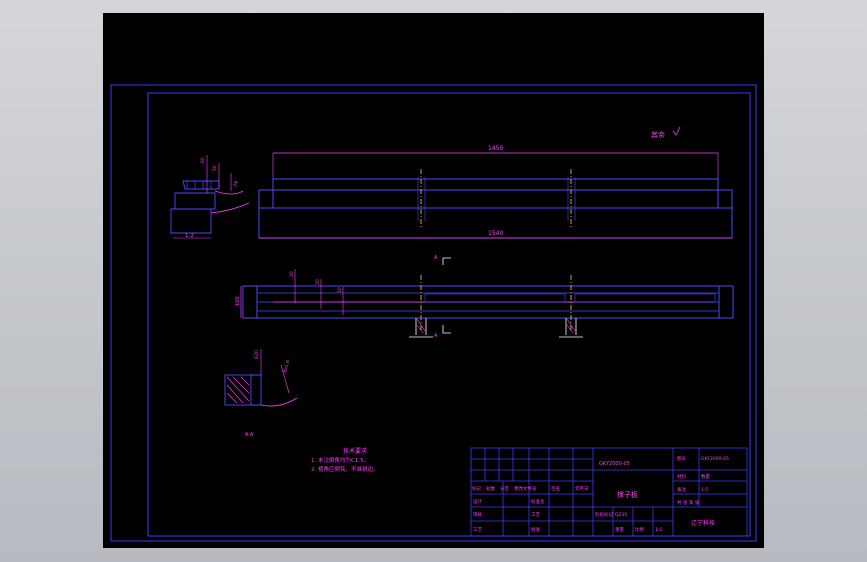 The image size is (867, 562). Describe the element at coordinates (639, 529) in the screenshot. I see `tb-scale-label: 比例` at that location.